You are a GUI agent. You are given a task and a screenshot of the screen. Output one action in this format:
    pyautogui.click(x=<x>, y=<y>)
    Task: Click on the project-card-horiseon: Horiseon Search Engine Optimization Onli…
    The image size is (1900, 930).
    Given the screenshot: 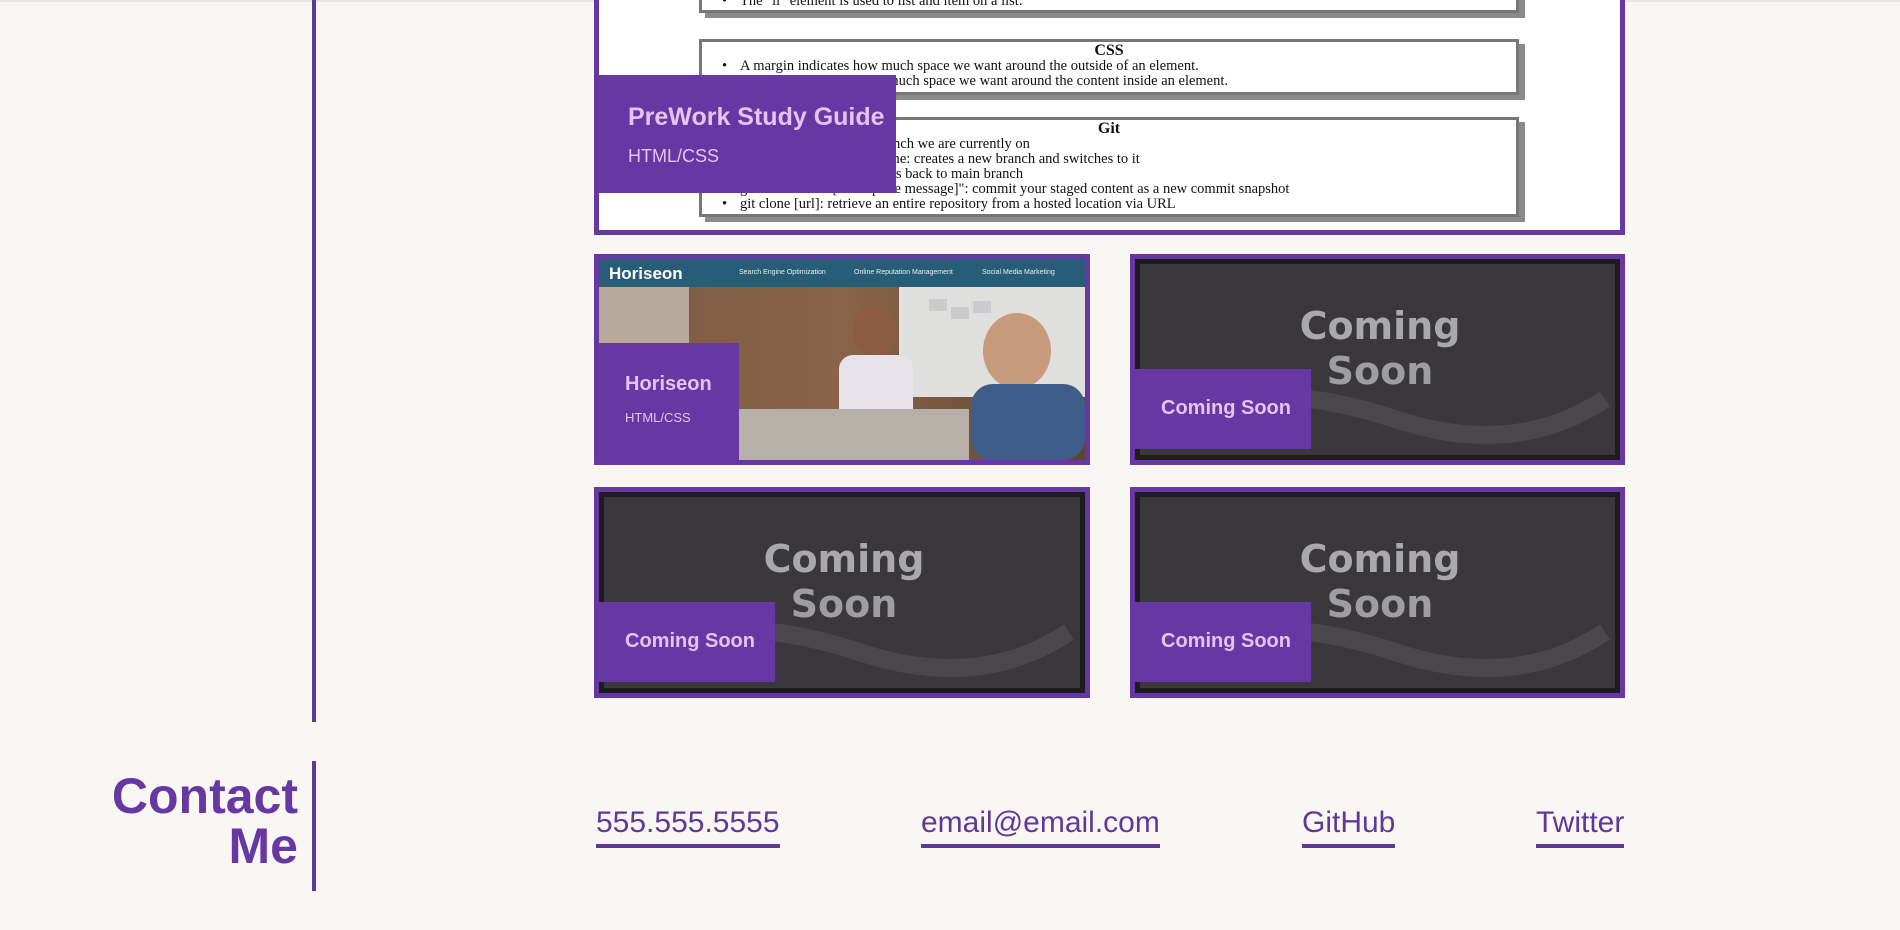 What is the action you would take?
    pyautogui.click(x=842, y=359)
    